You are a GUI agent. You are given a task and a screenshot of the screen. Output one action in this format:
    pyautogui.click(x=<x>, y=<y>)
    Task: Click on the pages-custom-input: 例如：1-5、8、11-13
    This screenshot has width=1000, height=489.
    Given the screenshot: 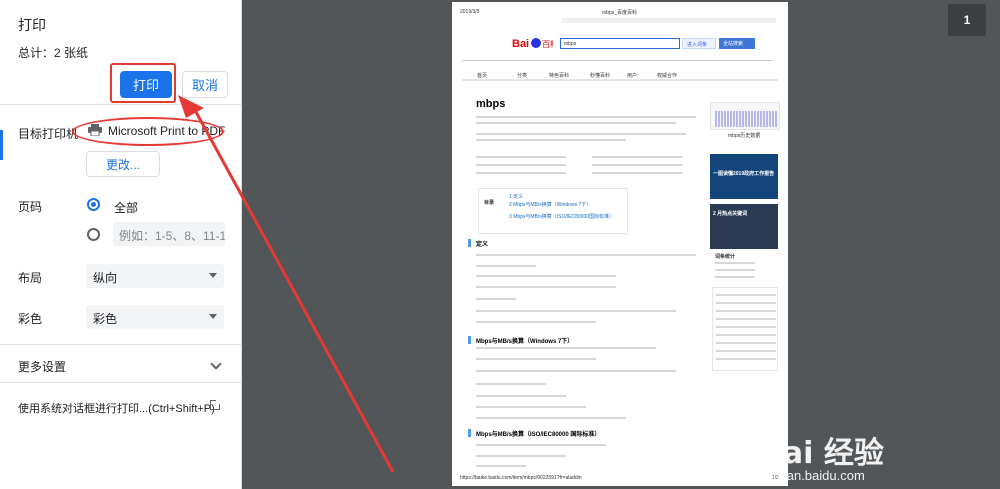 What is the action you would take?
    pyautogui.click(x=169, y=234)
    